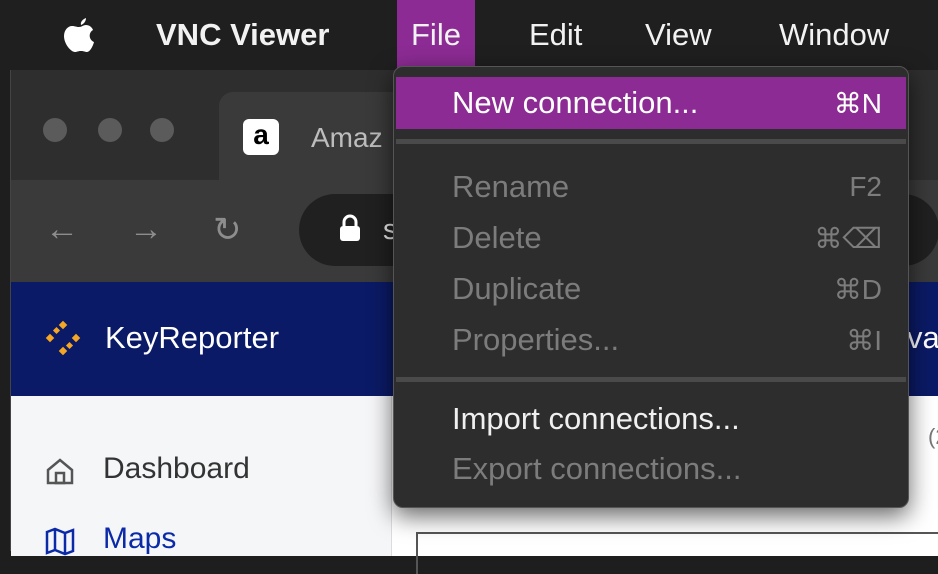  Describe the element at coordinates (857, 103) in the screenshot. I see `menu-item-shortcut: ⌘N` at that location.